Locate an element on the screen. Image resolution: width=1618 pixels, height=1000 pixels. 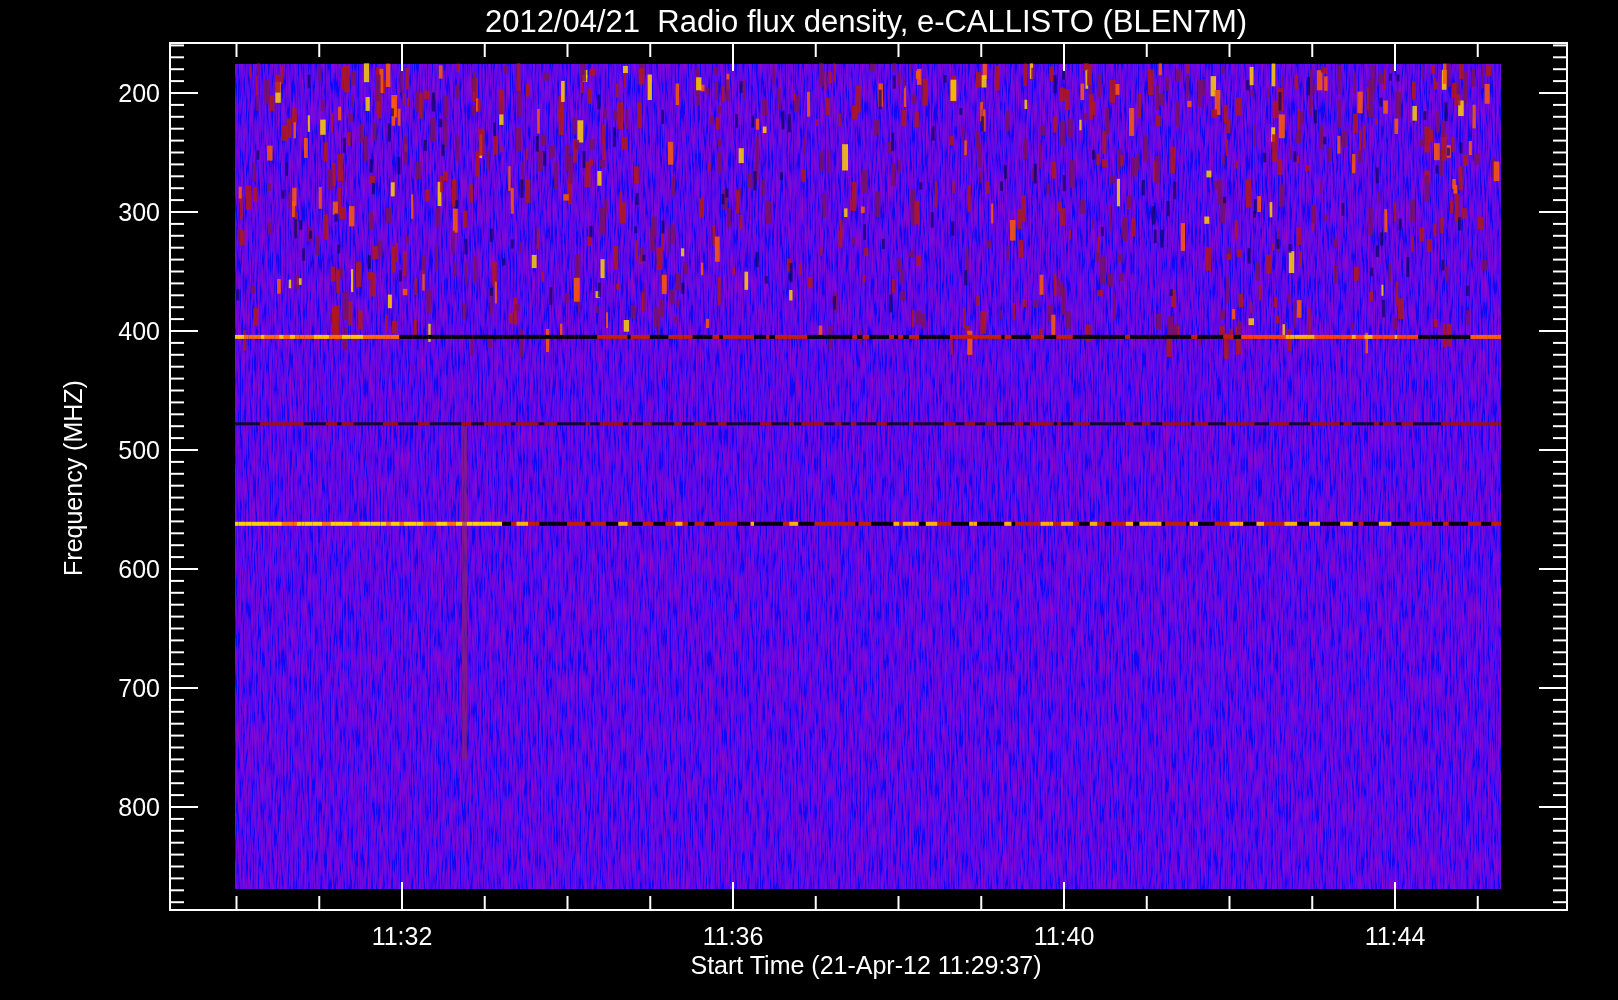
y-tick-label: 700 is located at coordinates (139, 688).